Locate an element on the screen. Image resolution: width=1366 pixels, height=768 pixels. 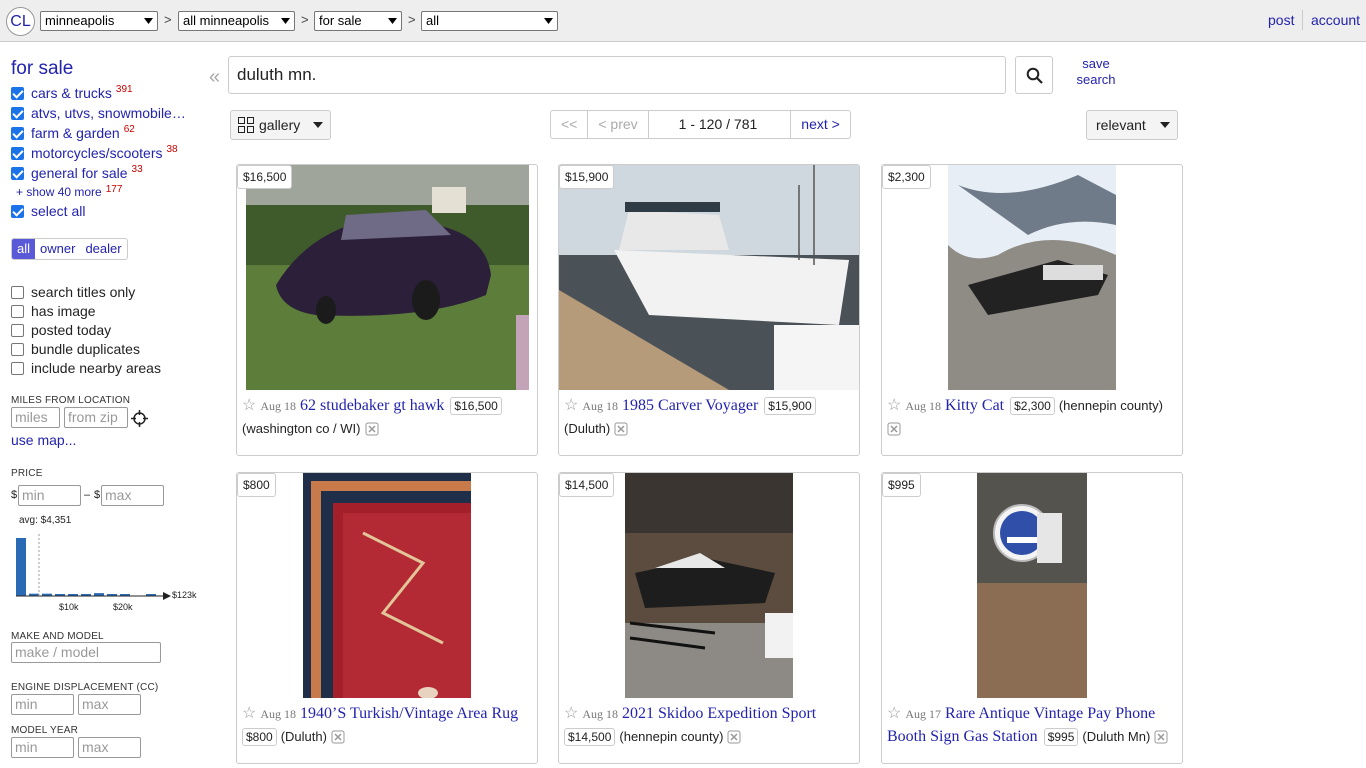
seller-all: all is located at coordinates (24, 249).